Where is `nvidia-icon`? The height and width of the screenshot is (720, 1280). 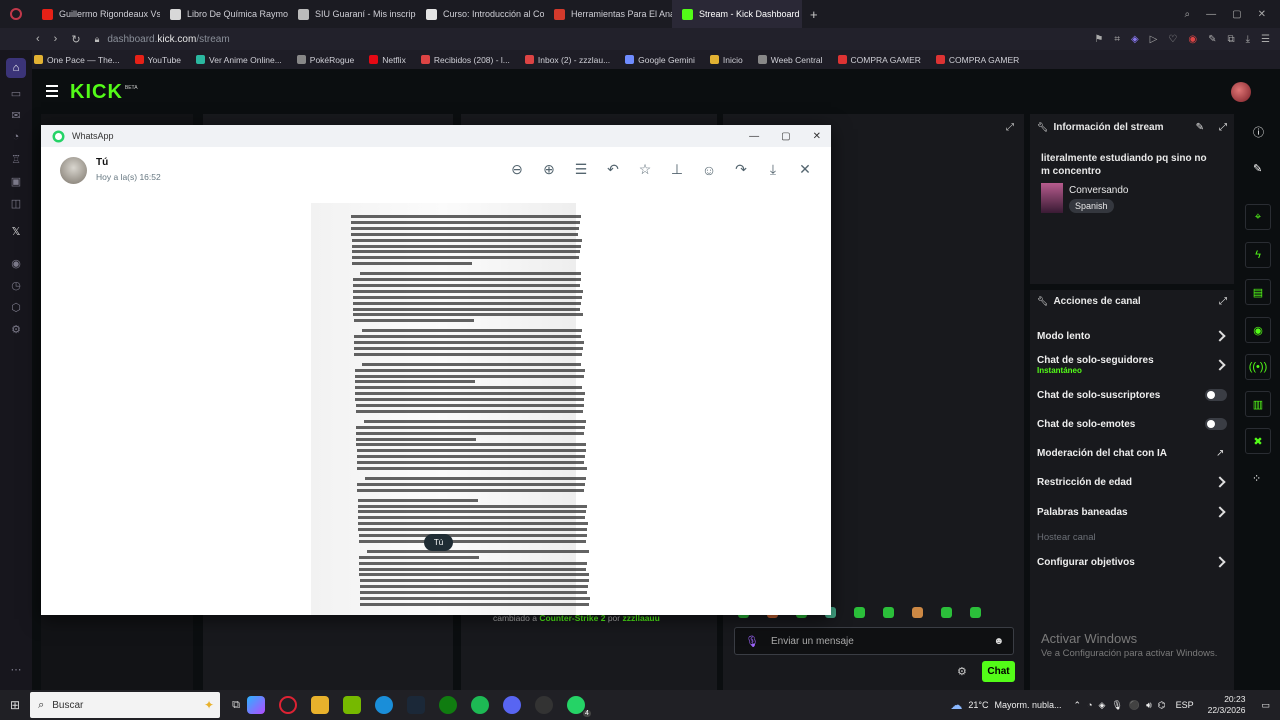 nvidia-icon is located at coordinates (351, 705).